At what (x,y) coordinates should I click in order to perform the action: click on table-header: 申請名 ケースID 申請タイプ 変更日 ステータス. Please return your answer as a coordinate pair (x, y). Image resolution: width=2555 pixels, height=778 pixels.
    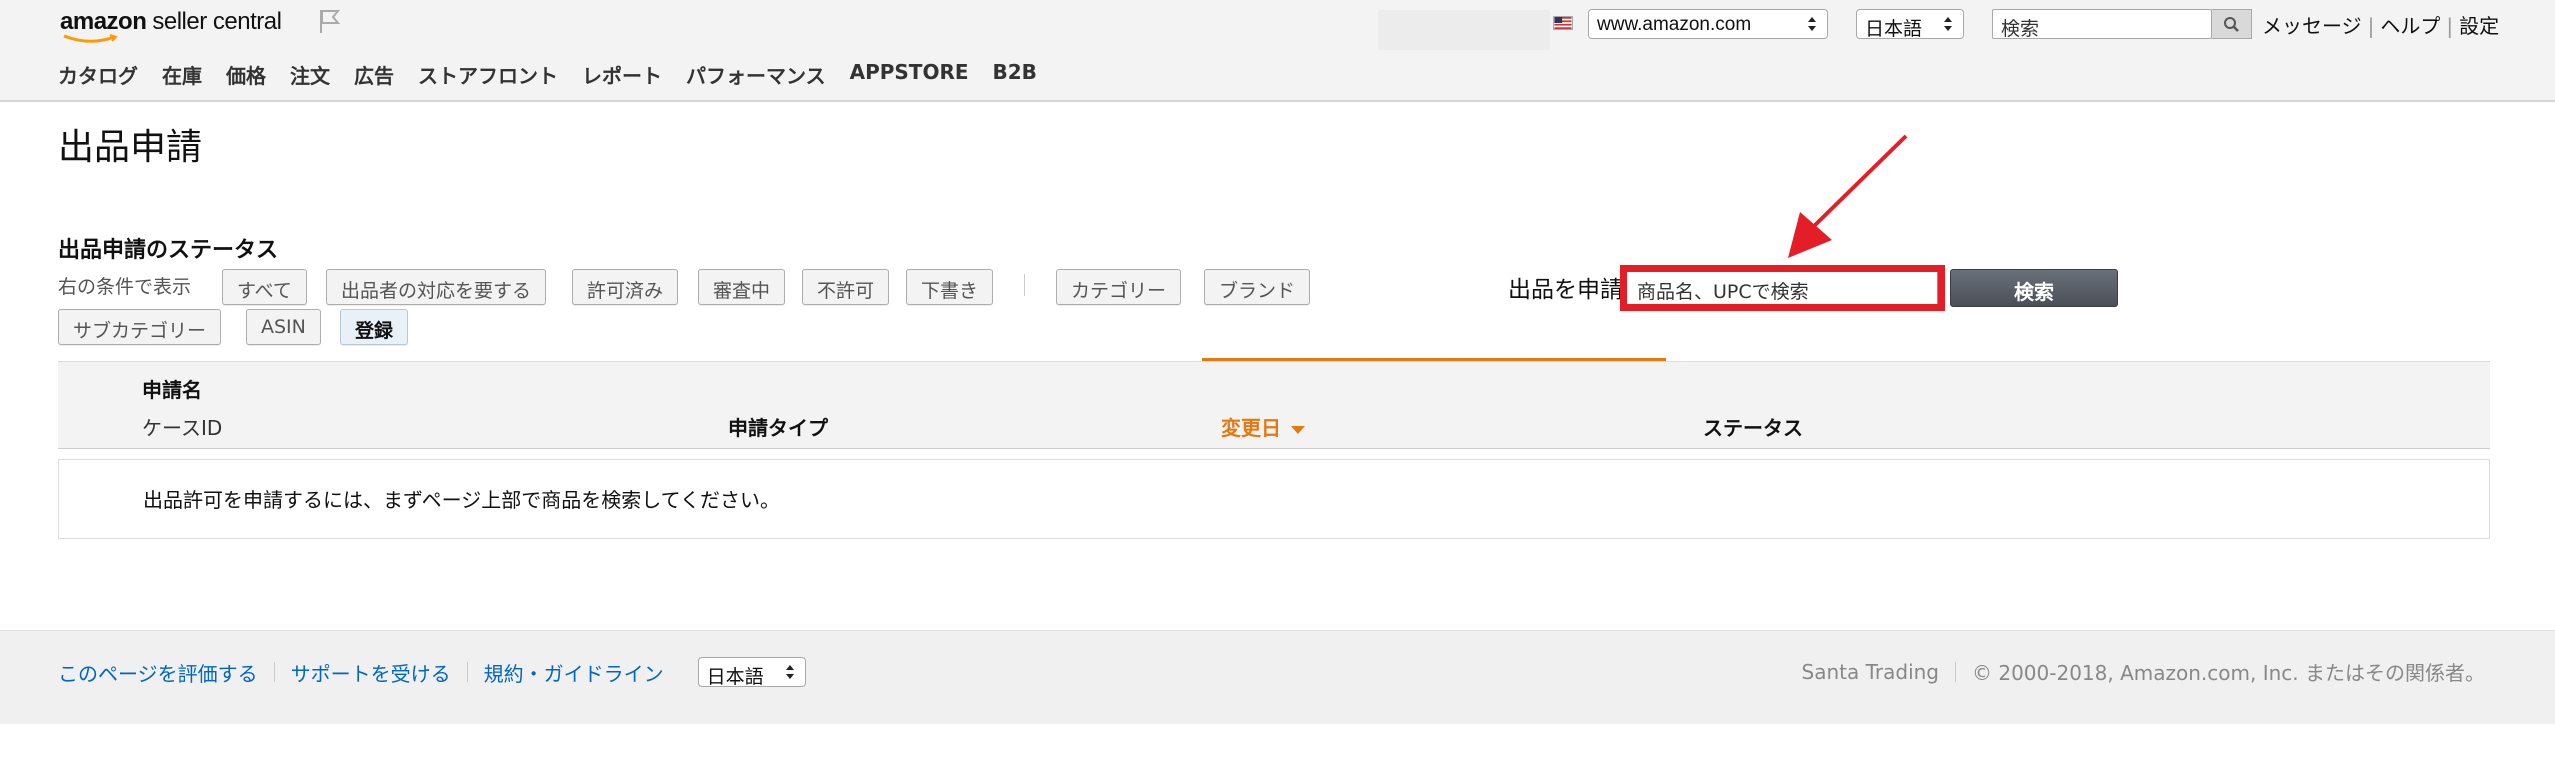
    Looking at the image, I should click on (1274, 405).